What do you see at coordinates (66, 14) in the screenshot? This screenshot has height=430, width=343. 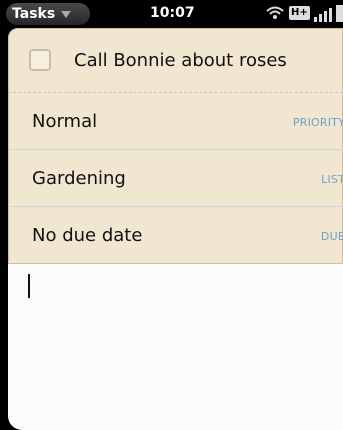 I see `caret-down-icon` at bounding box center [66, 14].